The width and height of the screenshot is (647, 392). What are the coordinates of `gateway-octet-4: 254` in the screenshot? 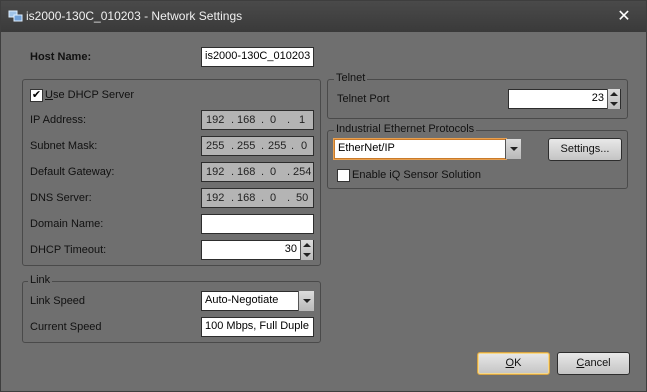 It's located at (302, 172).